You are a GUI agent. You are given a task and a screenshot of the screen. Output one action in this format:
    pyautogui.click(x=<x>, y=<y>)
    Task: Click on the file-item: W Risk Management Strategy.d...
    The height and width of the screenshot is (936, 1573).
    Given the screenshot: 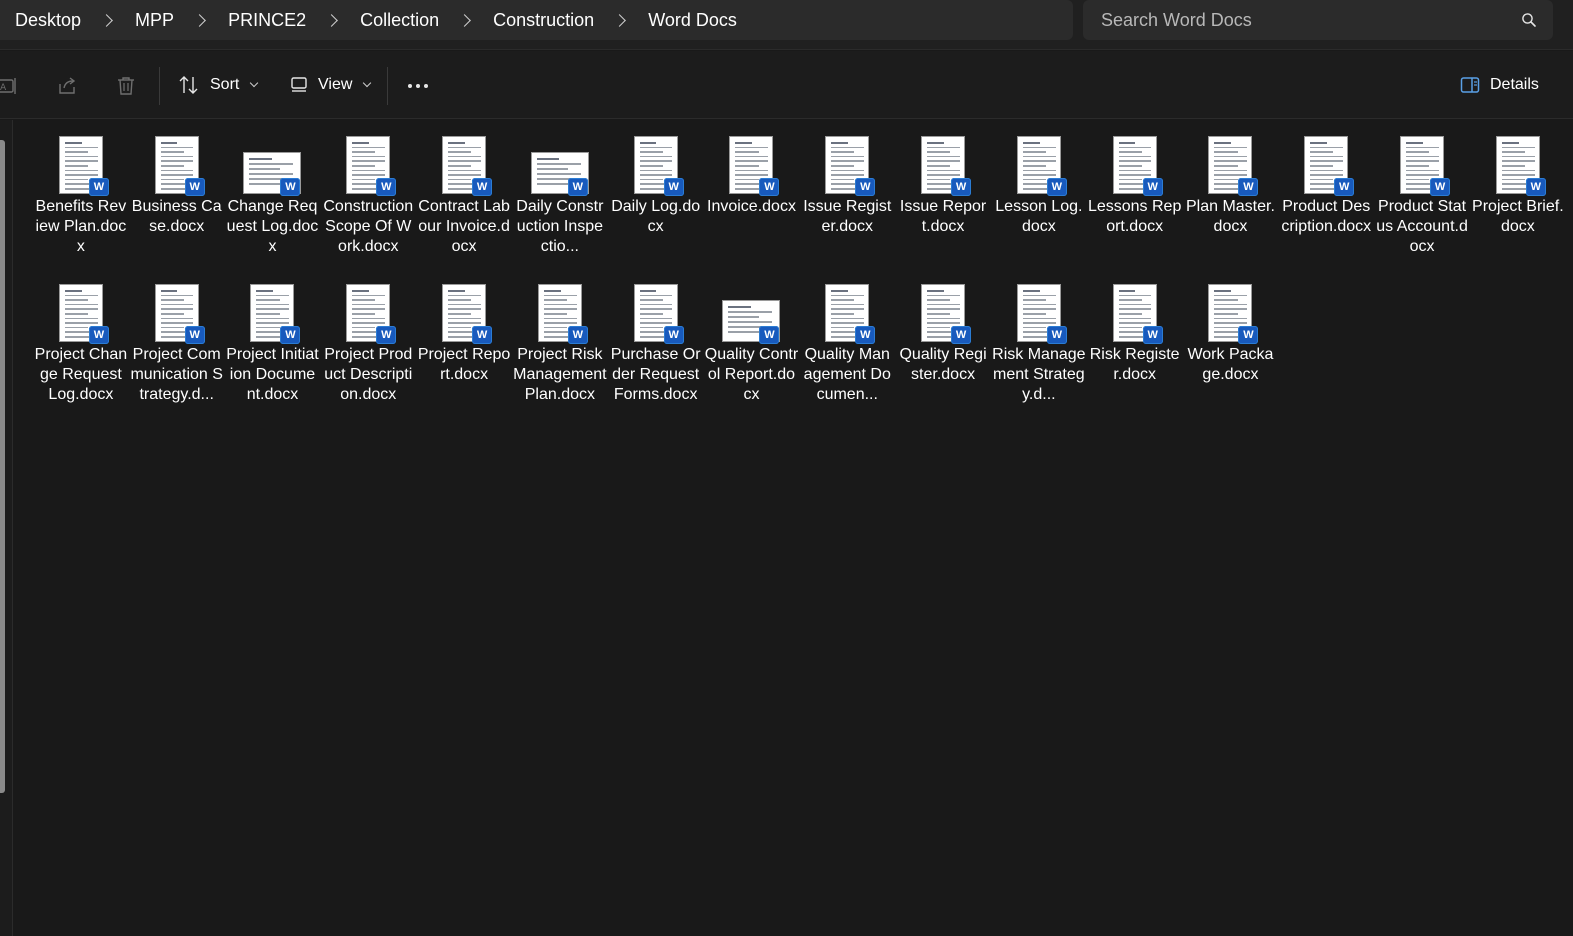 What is the action you would take?
    pyautogui.click(x=1039, y=348)
    